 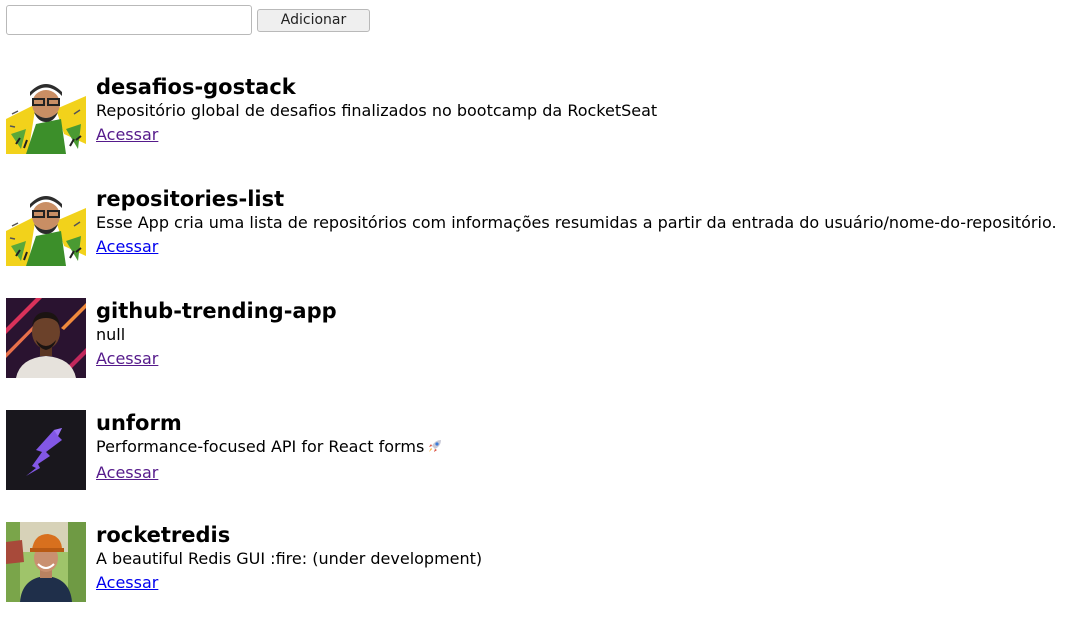 What do you see at coordinates (163, 535) in the screenshot?
I see `repository-name: rocketredis` at bounding box center [163, 535].